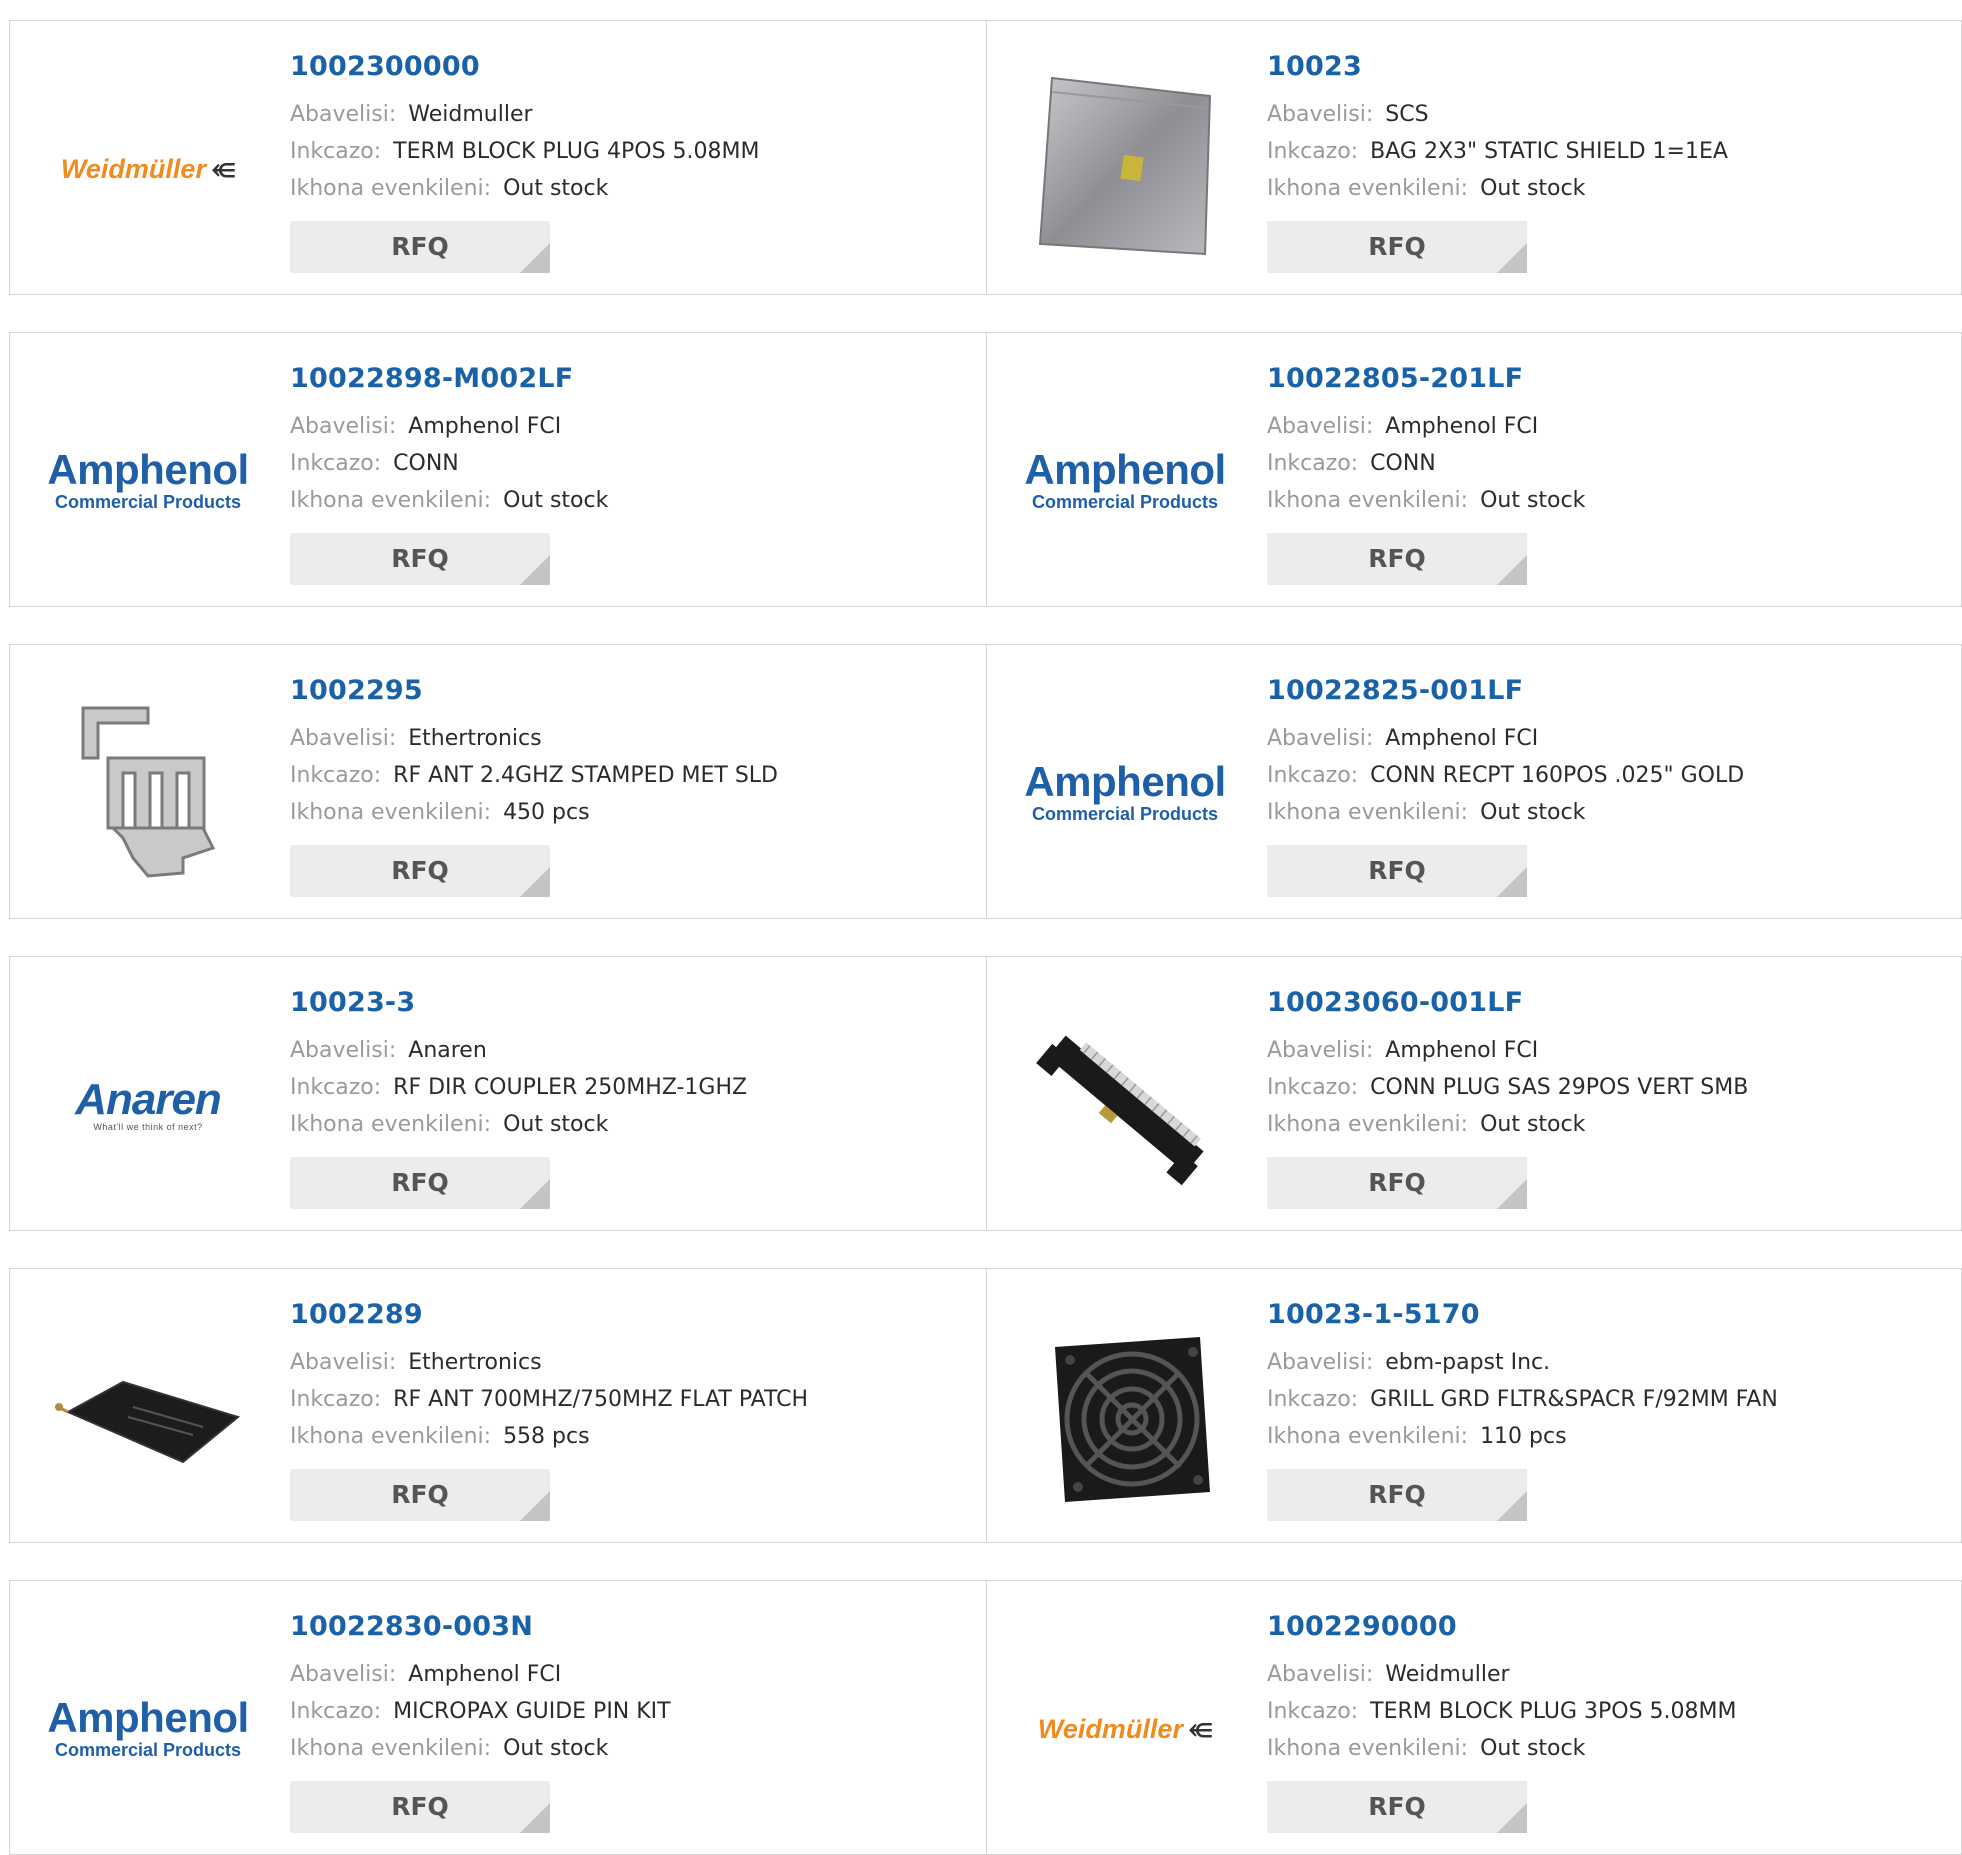  What do you see at coordinates (1132, 1419) in the screenshot?
I see `fan-grill-image` at bounding box center [1132, 1419].